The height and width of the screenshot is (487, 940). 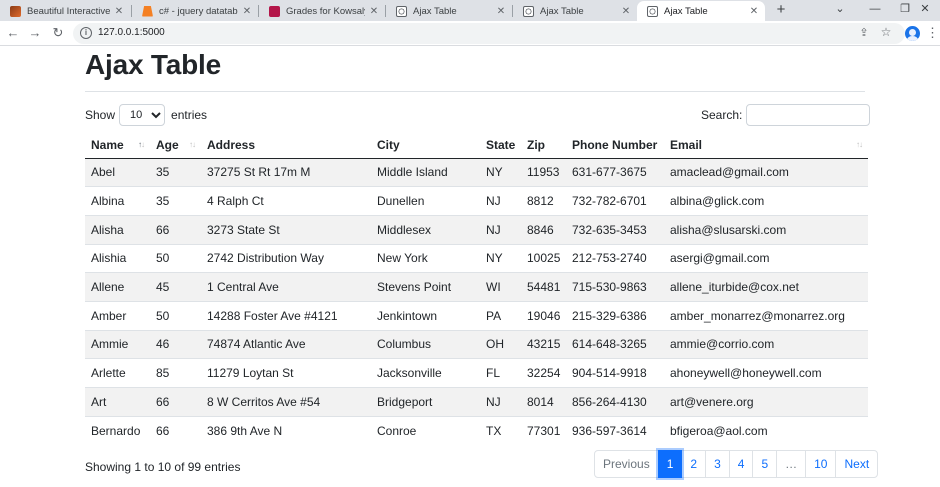 I want to click on pagination-page-10: 10, so click(x=821, y=464).